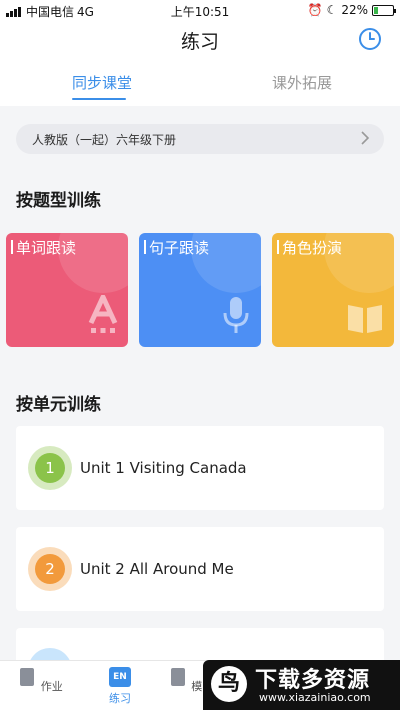 Image resolution: width=400 pixels, height=710 pixels. What do you see at coordinates (179, 248) in the screenshot?
I see `card-label: 句子跟读` at bounding box center [179, 248].